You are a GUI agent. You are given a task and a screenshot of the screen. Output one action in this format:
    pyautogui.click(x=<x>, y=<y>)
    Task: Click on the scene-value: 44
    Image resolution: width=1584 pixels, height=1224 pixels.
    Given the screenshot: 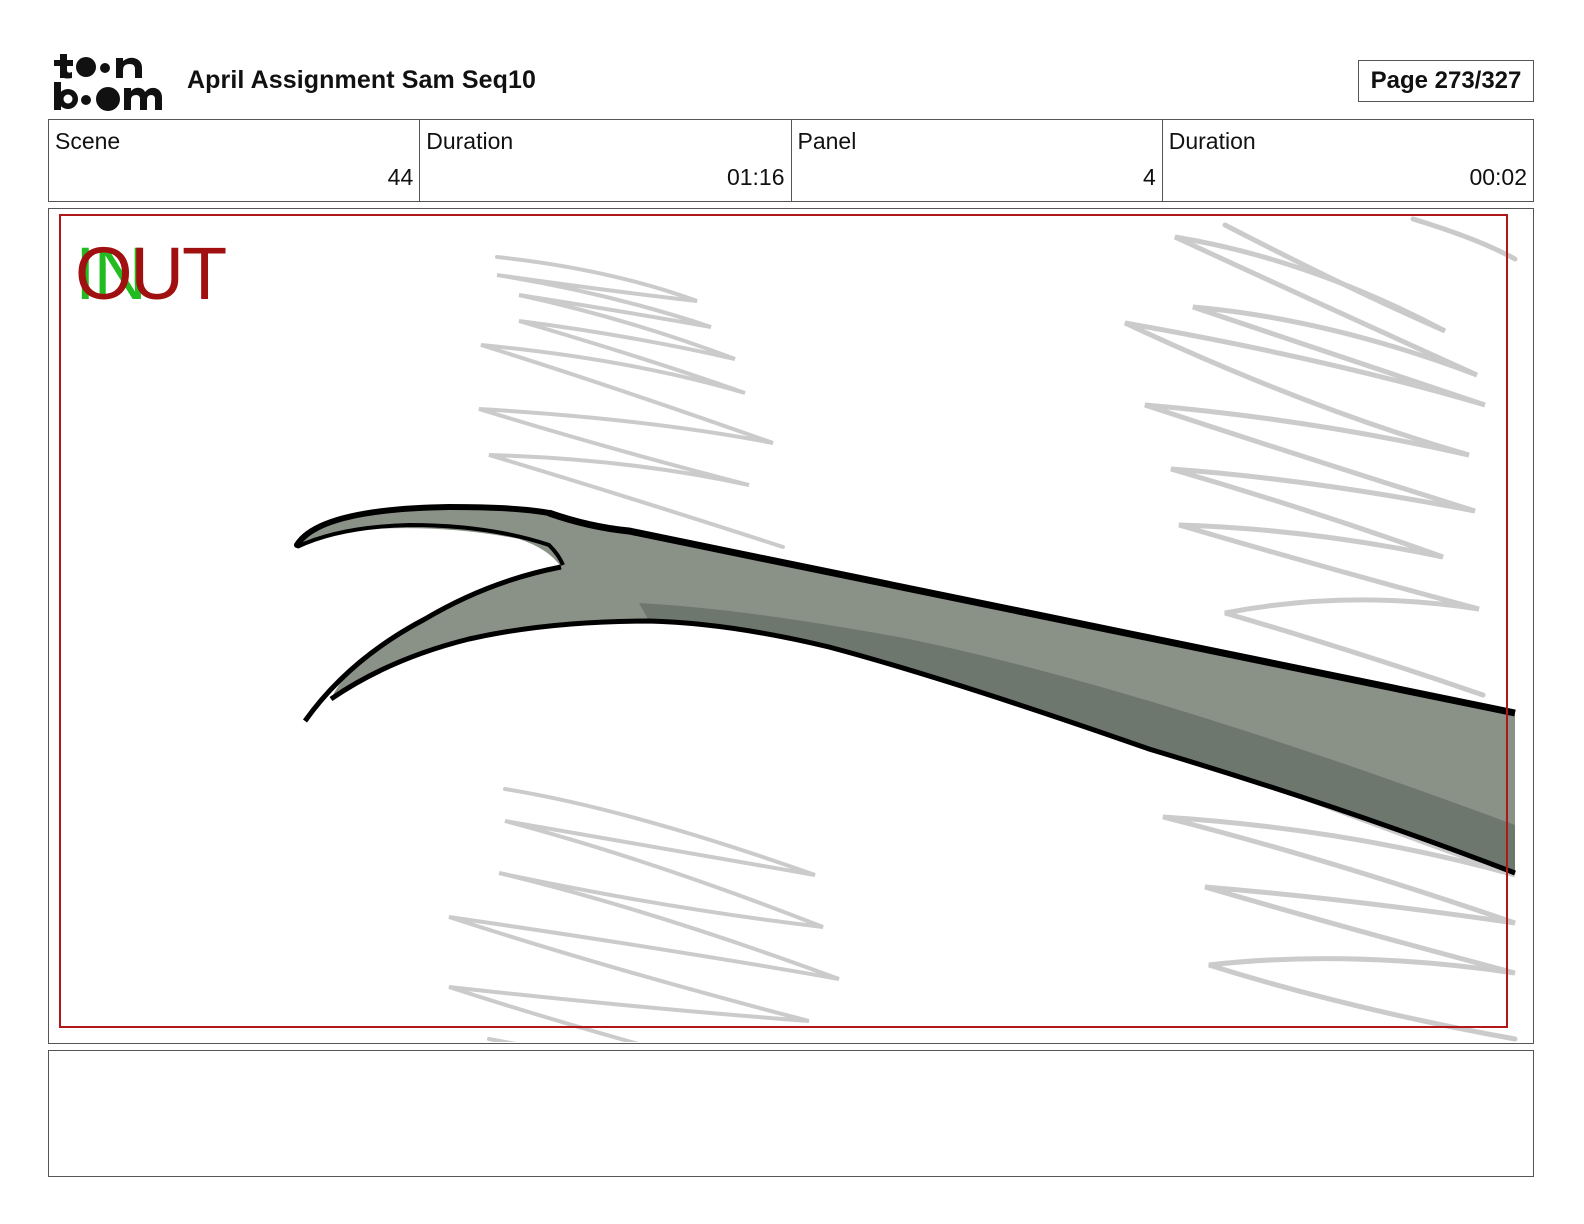 What is the action you would take?
    pyautogui.click(x=400, y=177)
    